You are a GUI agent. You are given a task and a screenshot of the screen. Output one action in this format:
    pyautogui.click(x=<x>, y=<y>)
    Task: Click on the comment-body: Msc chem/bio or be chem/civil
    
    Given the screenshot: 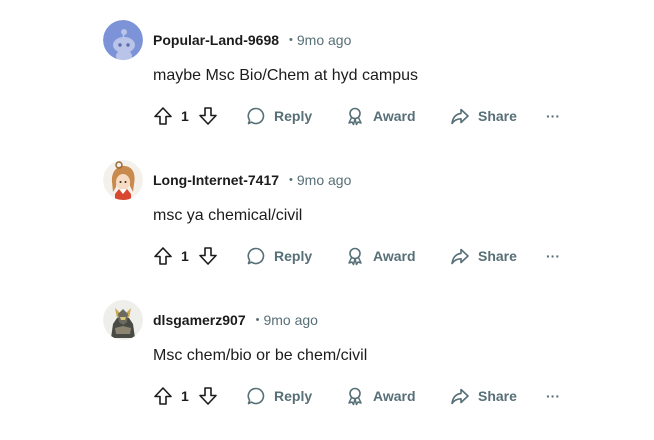 What is the action you would take?
    pyautogui.click(x=260, y=355)
    